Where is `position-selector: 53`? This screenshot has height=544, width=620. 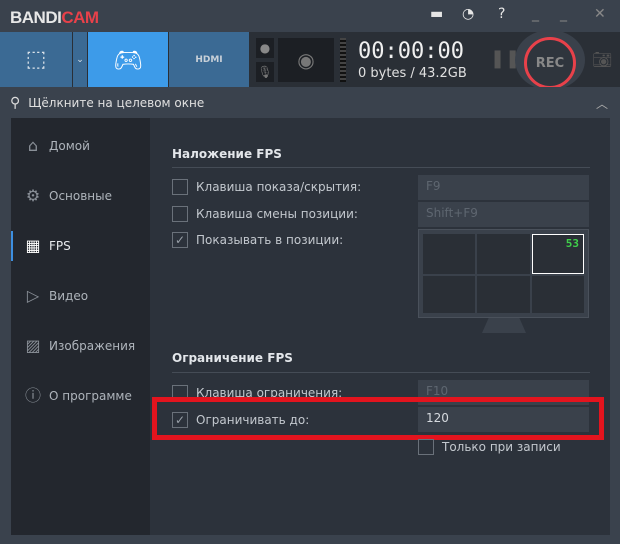 position-selector: 53 is located at coordinates (503, 273).